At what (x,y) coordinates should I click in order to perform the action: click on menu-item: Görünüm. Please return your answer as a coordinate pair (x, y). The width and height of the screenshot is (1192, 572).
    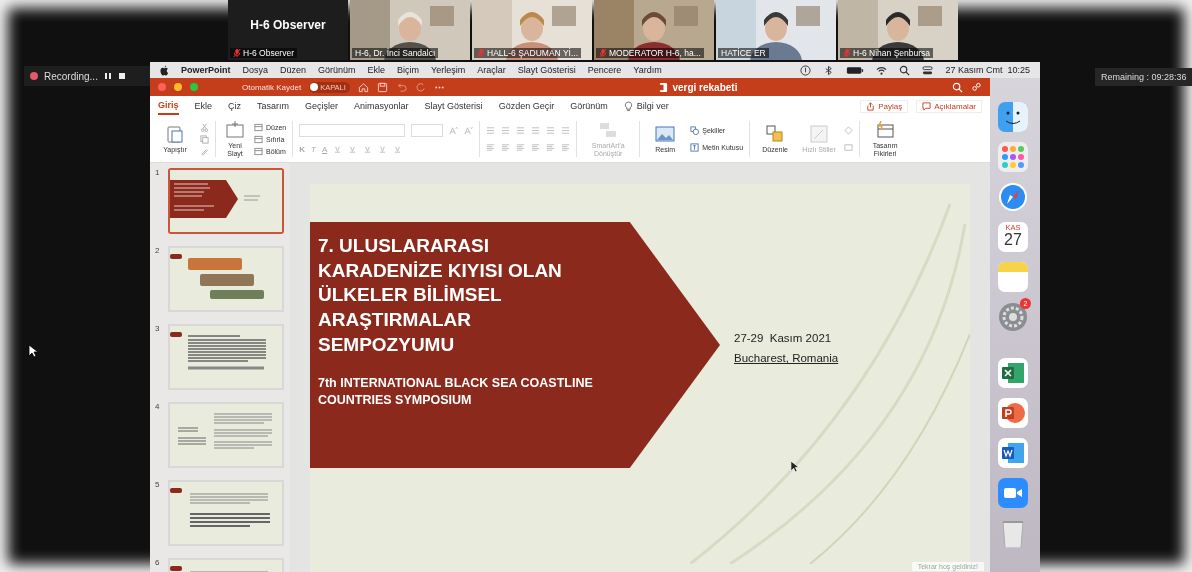
    Looking at the image, I should click on (337, 70).